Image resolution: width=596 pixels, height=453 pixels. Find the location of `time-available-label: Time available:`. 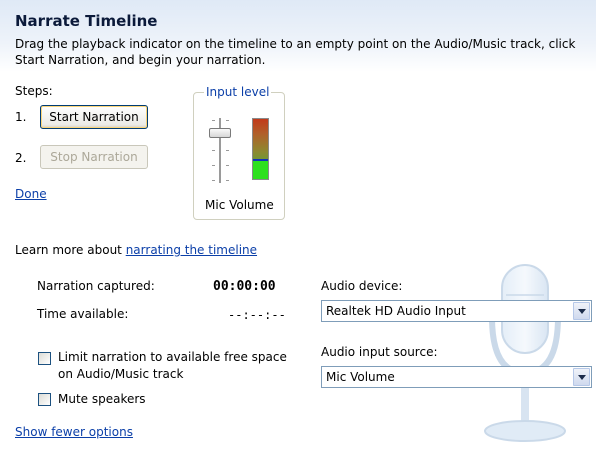

time-available-label: Time available: is located at coordinates (83, 314).